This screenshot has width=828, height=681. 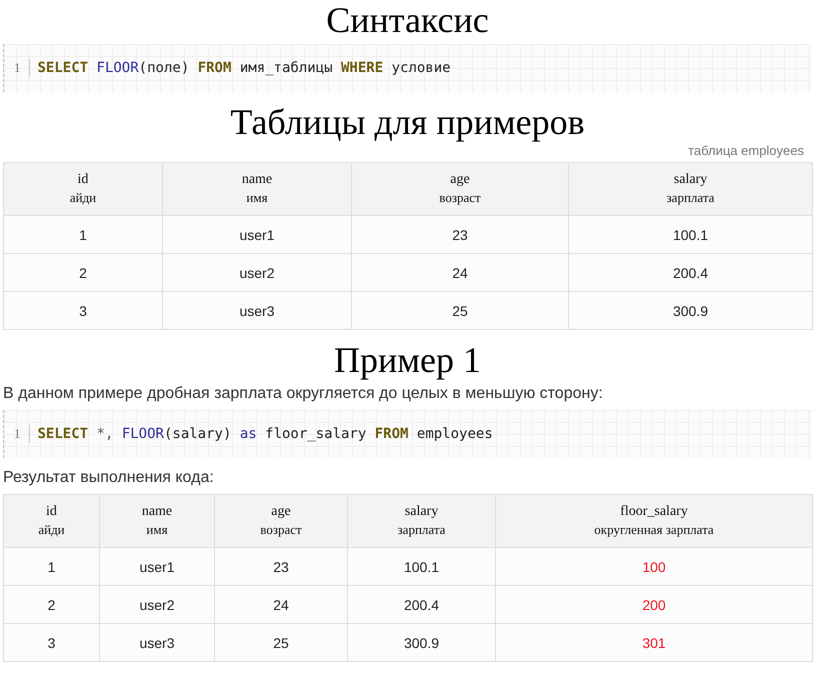 I want to click on paragraph: Результат выполнения кода:, so click(x=108, y=478).